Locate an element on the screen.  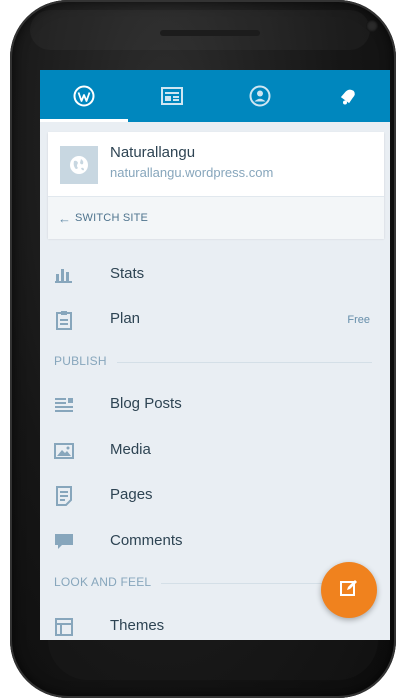
switch-site-button: ← SWITCH SITE is located at coordinates (216, 217).